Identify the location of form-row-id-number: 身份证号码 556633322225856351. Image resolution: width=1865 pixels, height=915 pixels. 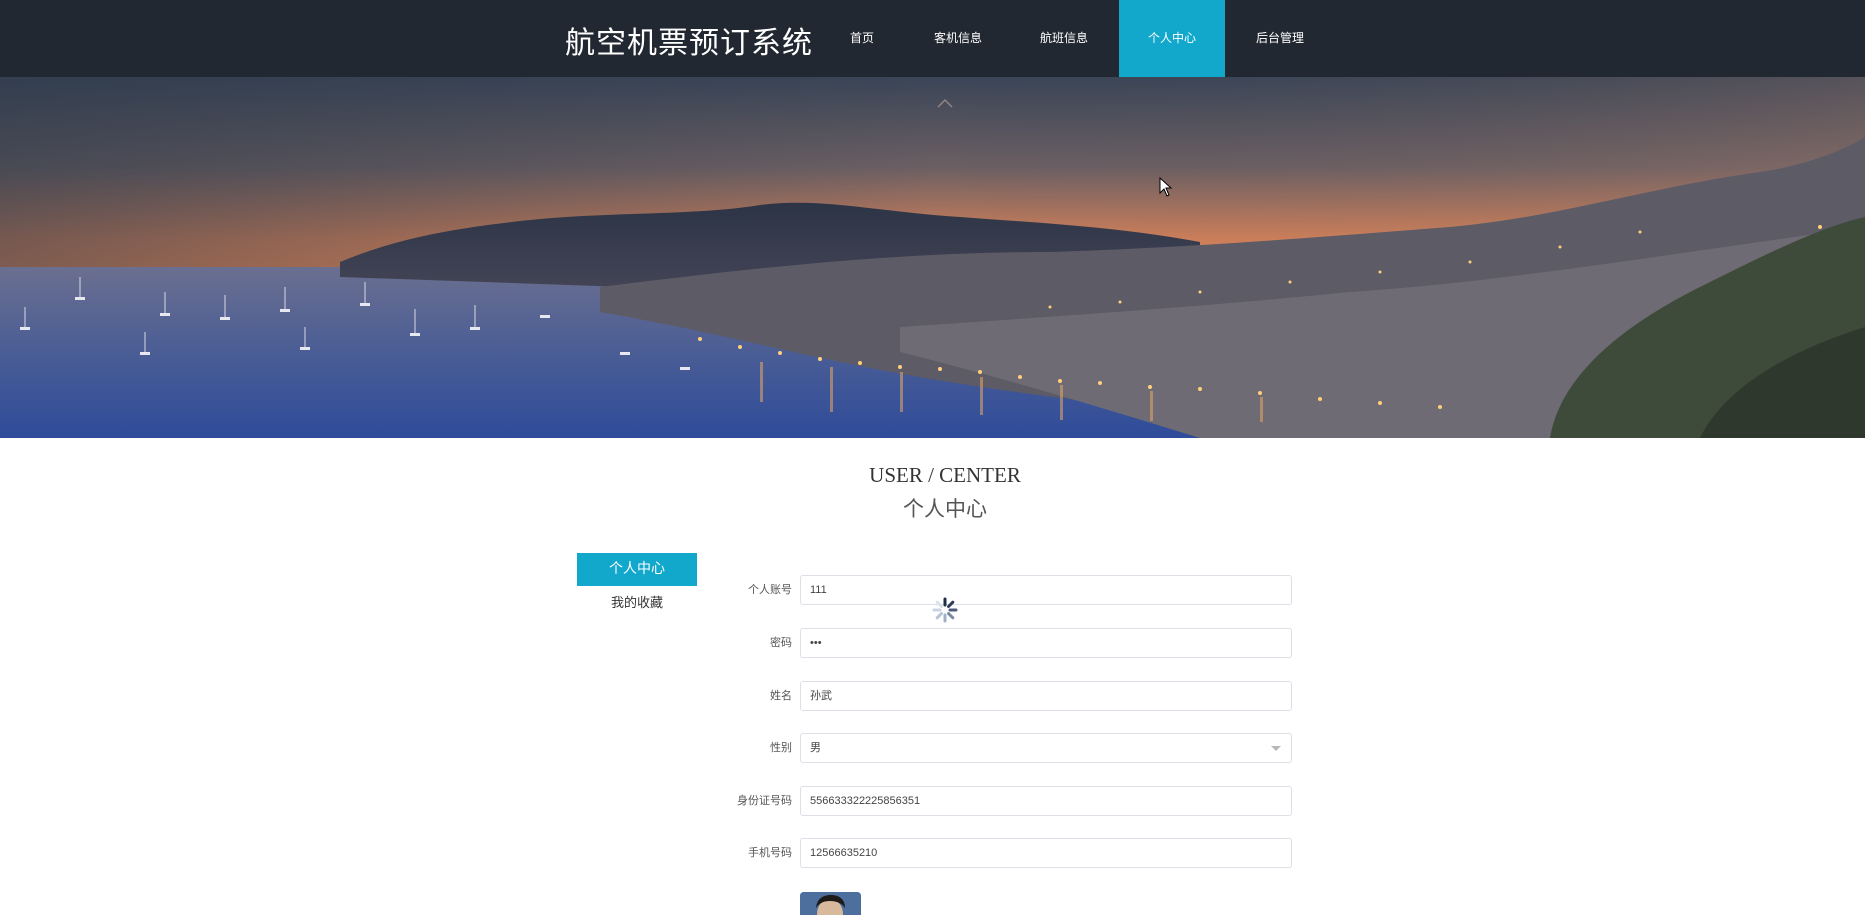
(1006, 801).